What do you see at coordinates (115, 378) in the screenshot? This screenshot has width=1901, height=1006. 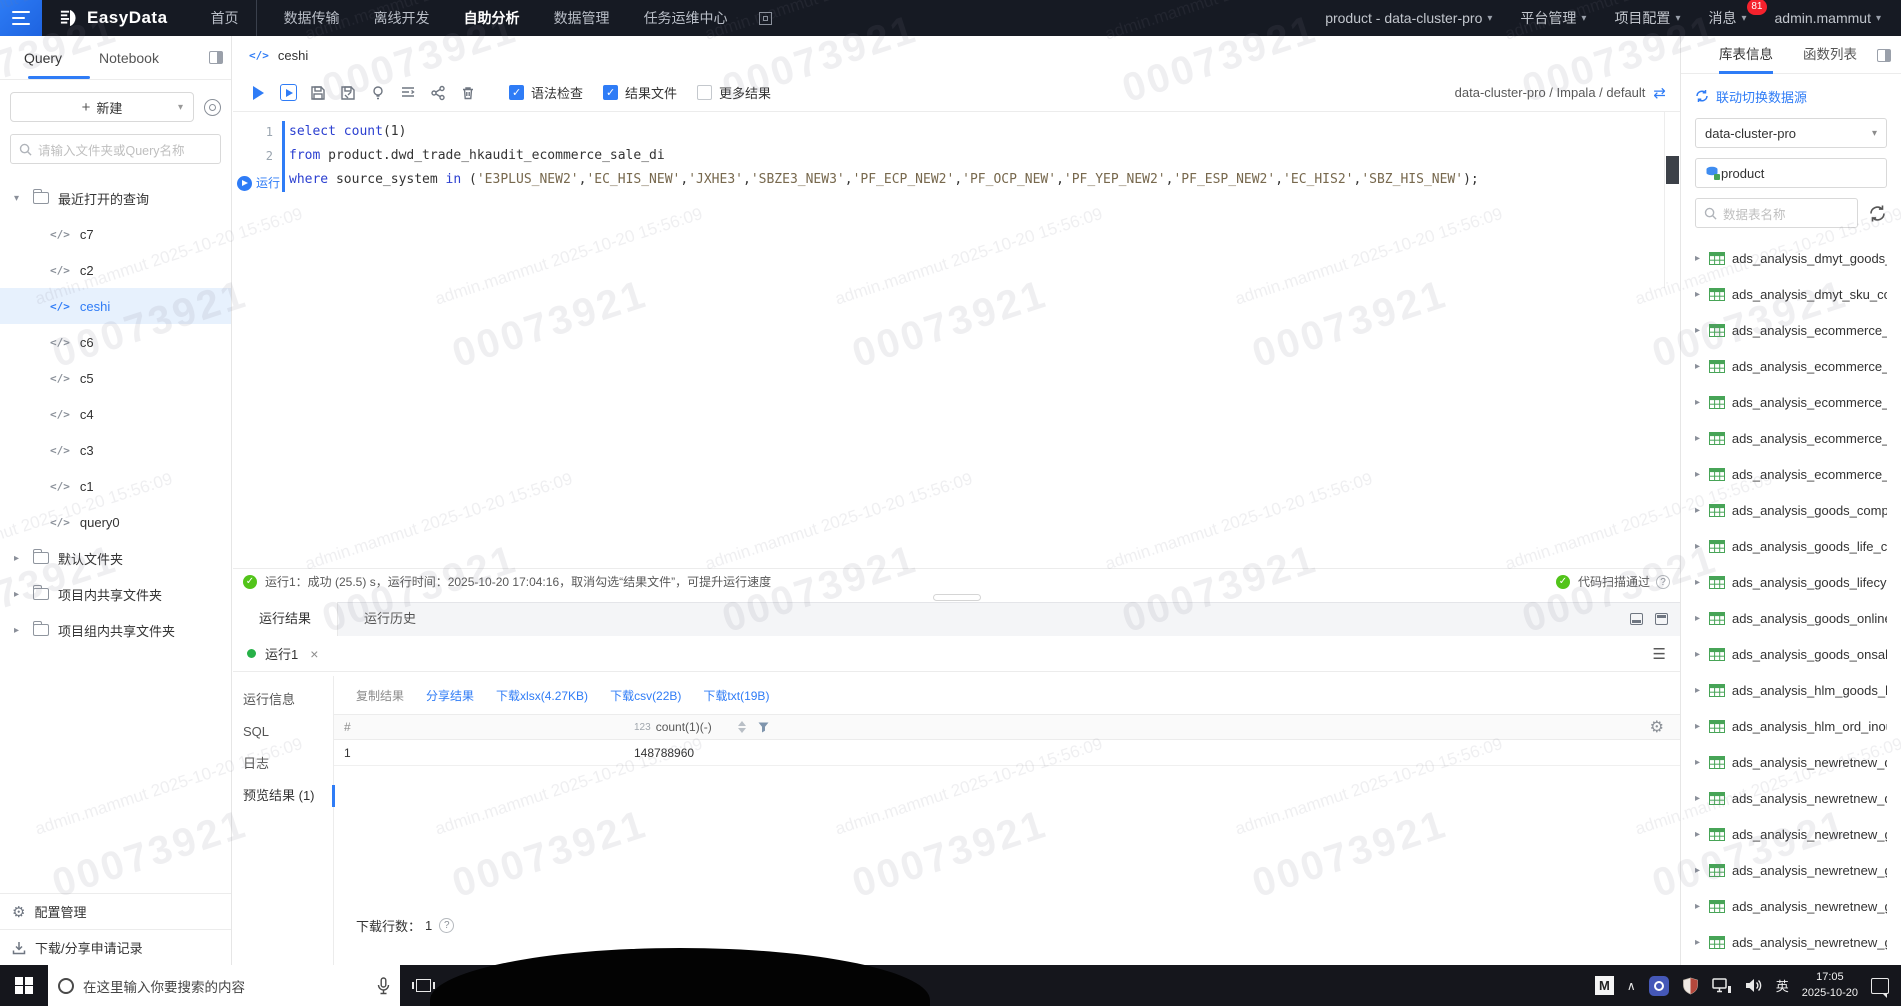 I see `sidebar-query-file: </> c5` at bounding box center [115, 378].